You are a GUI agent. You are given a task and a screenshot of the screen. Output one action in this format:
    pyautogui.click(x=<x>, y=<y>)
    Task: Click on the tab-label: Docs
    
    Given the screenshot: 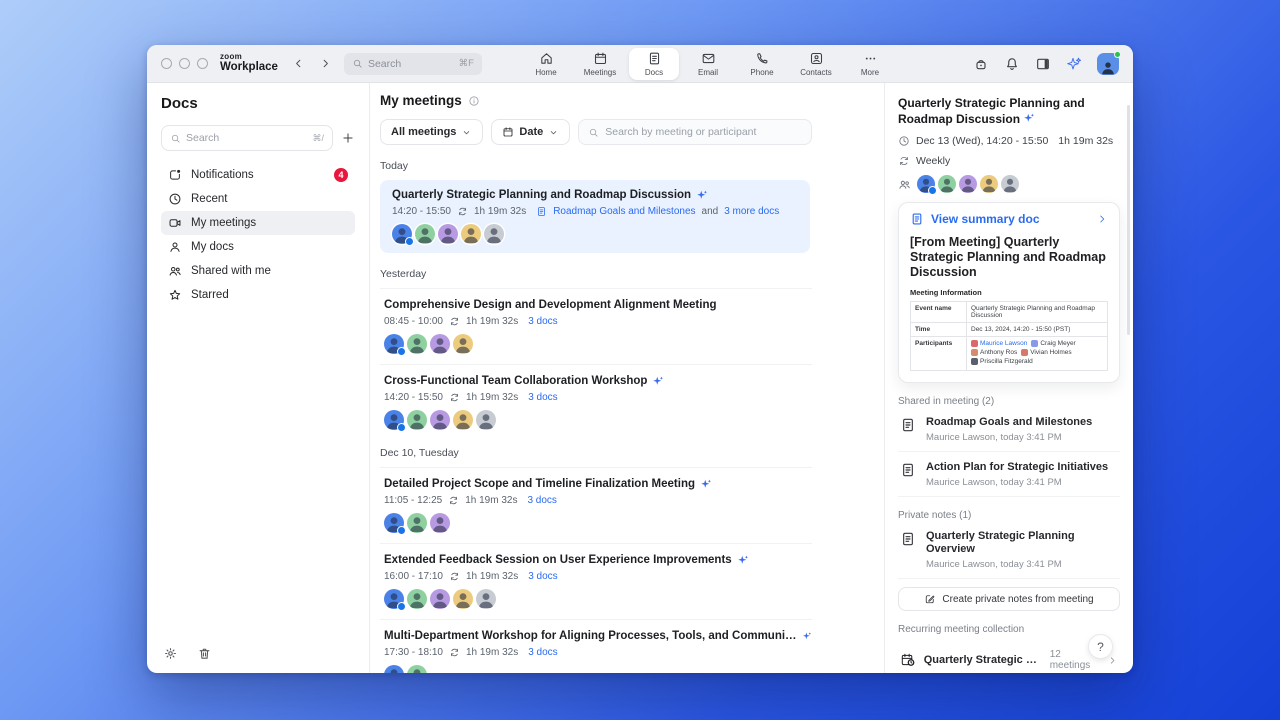 What is the action you would take?
    pyautogui.click(x=654, y=72)
    